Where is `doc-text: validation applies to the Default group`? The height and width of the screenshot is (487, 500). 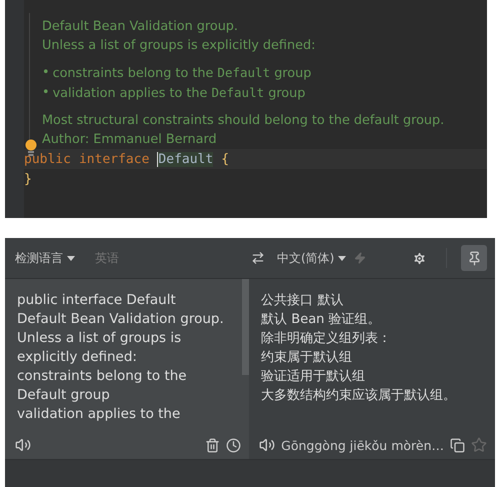 doc-text: validation applies to the Default group is located at coordinates (179, 93).